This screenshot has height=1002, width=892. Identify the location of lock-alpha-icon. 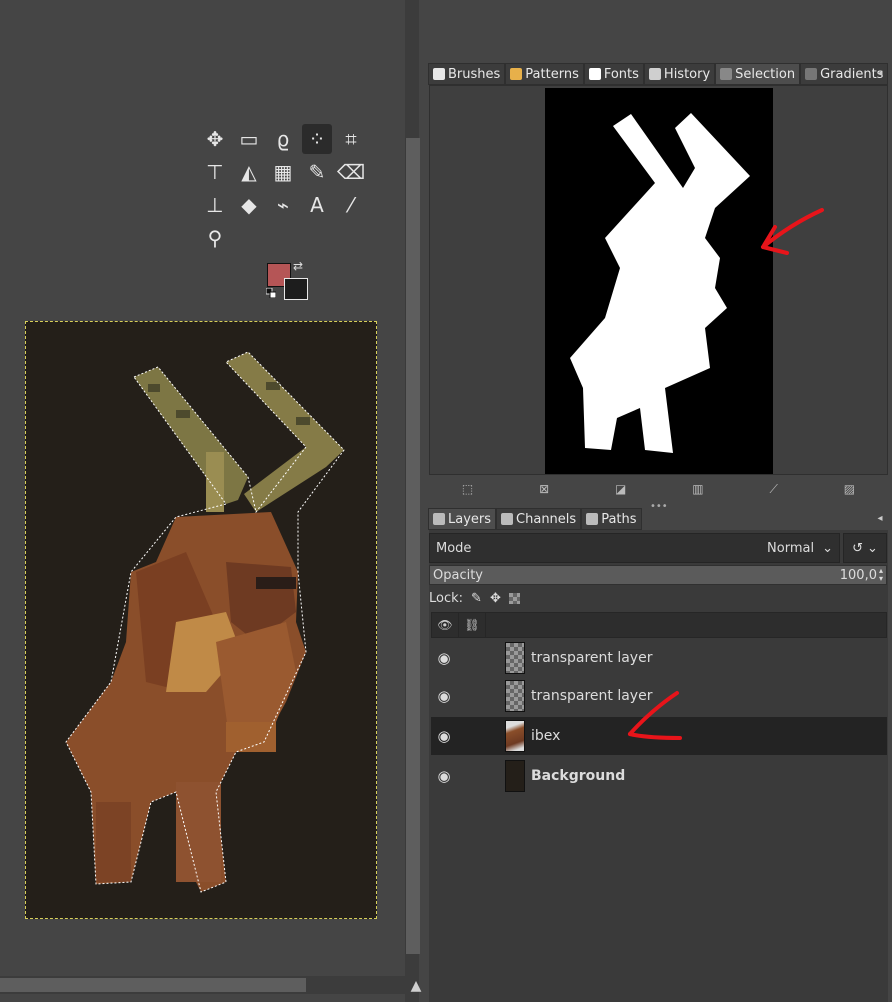
(514, 598).